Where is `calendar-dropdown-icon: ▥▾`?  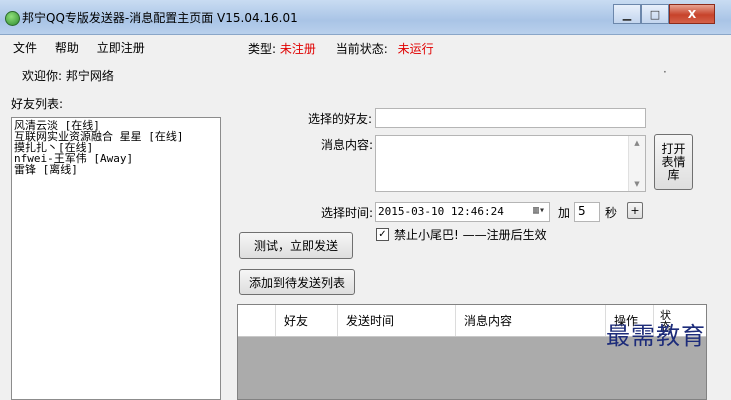
calendar-dropdown-icon: ▥▾ is located at coordinates (539, 210).